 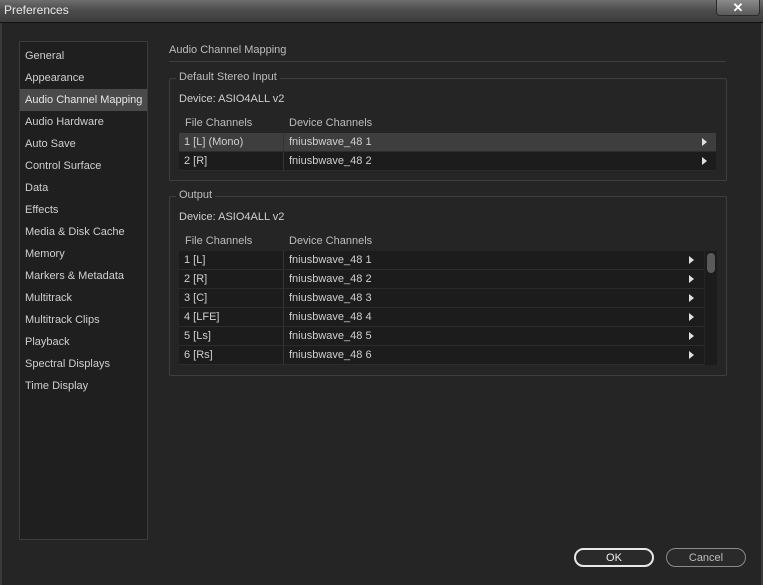 What do you see at coordinates (83, 342) in the screenshot?
I see `sidebar-item-playback: Playback` at bounding box center [83, 342].